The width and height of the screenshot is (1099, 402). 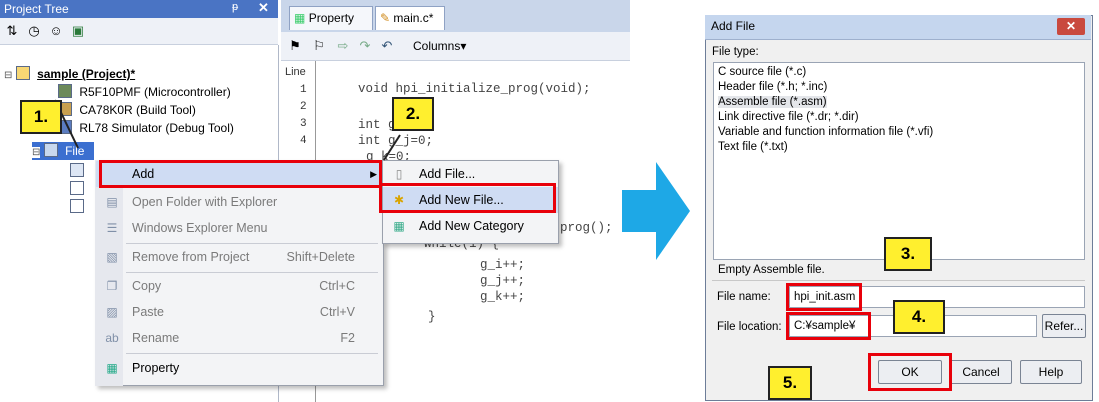 What do you see at coordinates (898, 280) in the screenshot?
I see `divider` at bounding box center [898, 280].